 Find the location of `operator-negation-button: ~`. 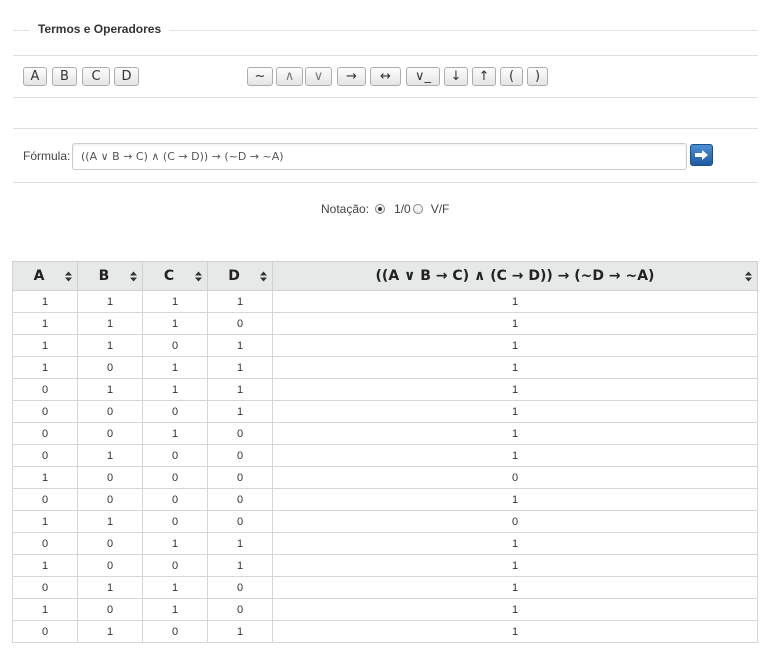

operator-negation-button: ~ is located at coordinates (260, 76).